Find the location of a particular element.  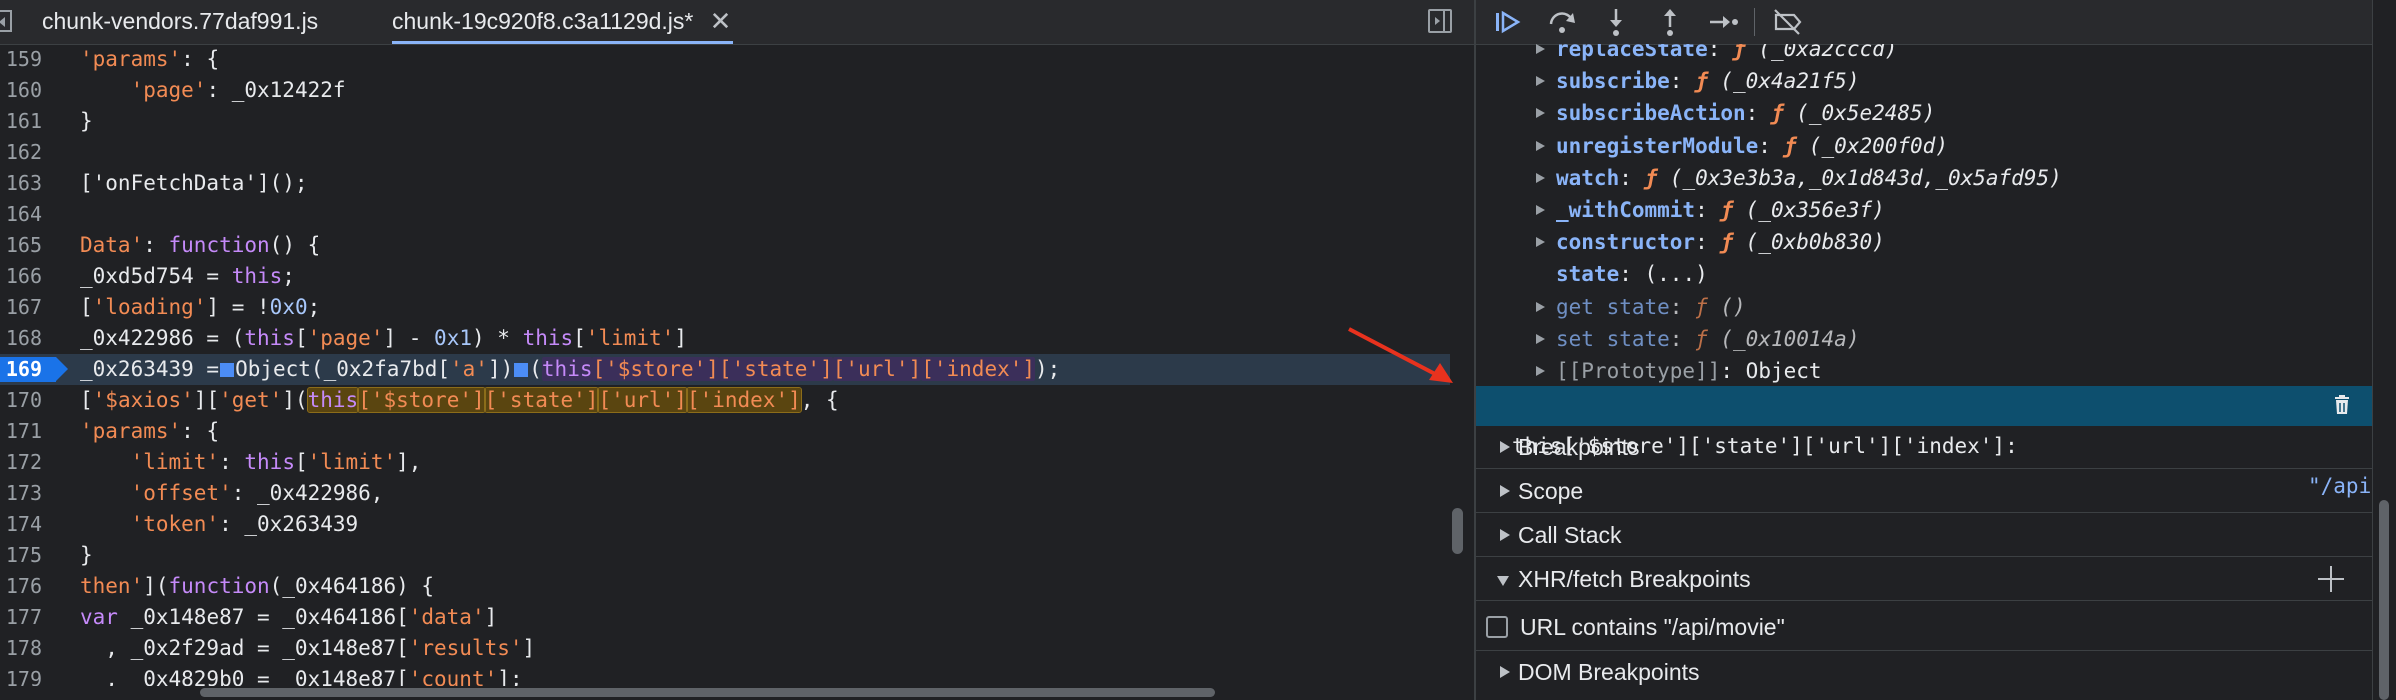

line-number: 162 is located at coordinates (21, 152).